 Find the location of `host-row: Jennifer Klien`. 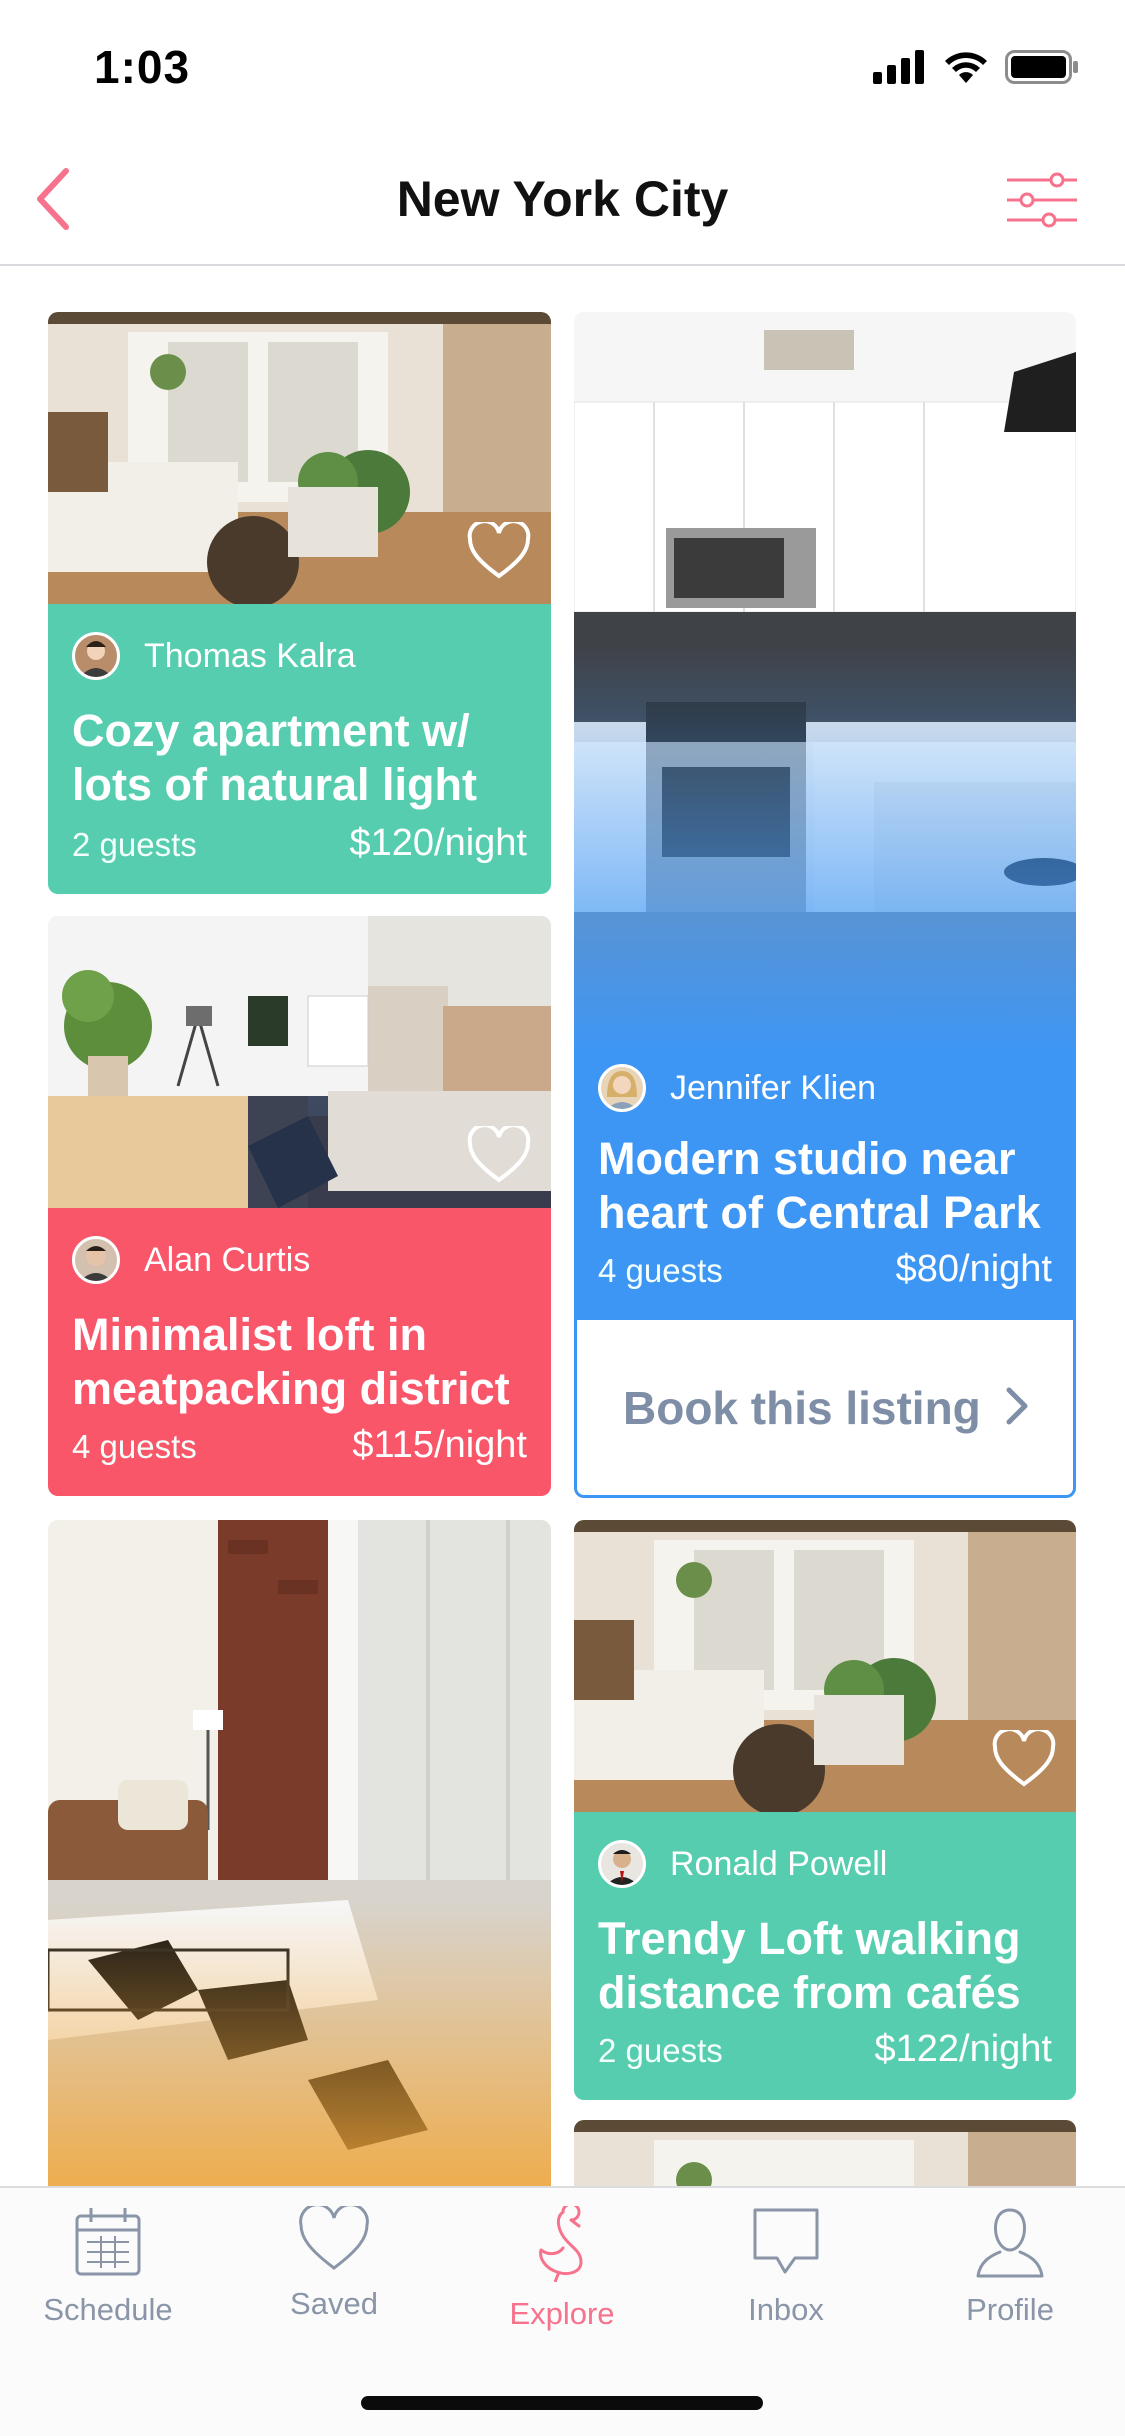

host-row: Jennifer Klien is located at coordinates (737, 1088).